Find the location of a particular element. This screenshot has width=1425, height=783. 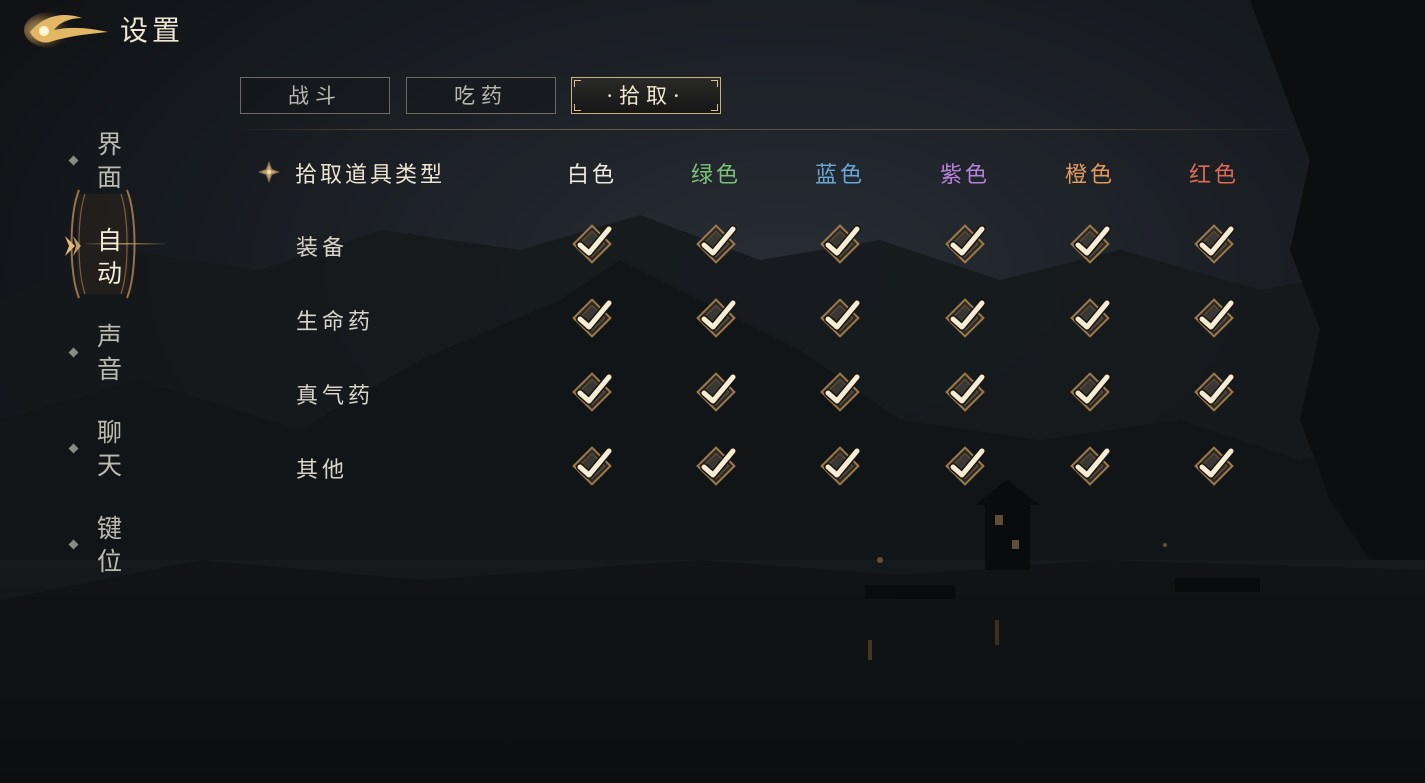

checkbox-equipment-red is located at coordinates (1214, 244).